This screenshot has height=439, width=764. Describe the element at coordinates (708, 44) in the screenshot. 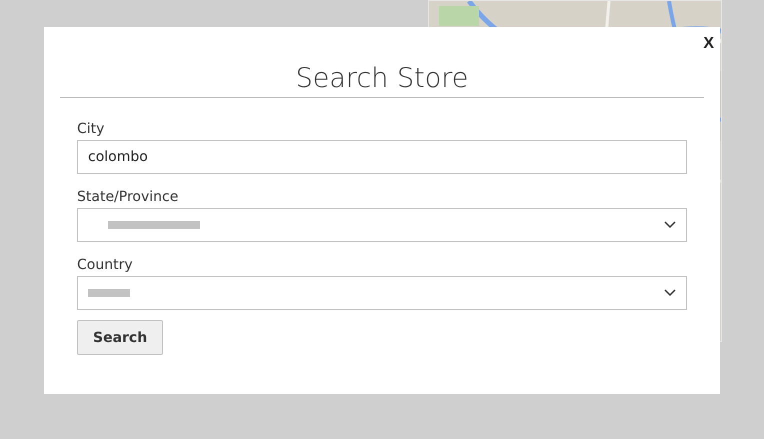

I see `close-button: X` at that location.